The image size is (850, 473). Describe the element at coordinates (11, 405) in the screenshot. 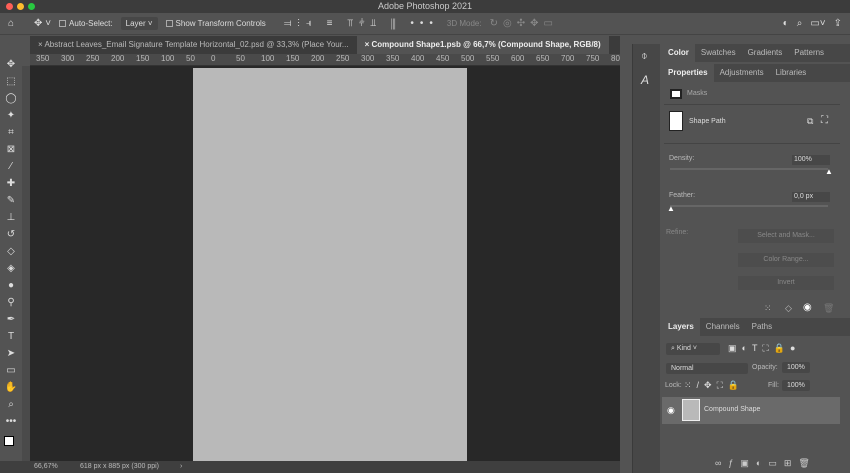

I see `zoom-tool-icon: ⌕` at that location.